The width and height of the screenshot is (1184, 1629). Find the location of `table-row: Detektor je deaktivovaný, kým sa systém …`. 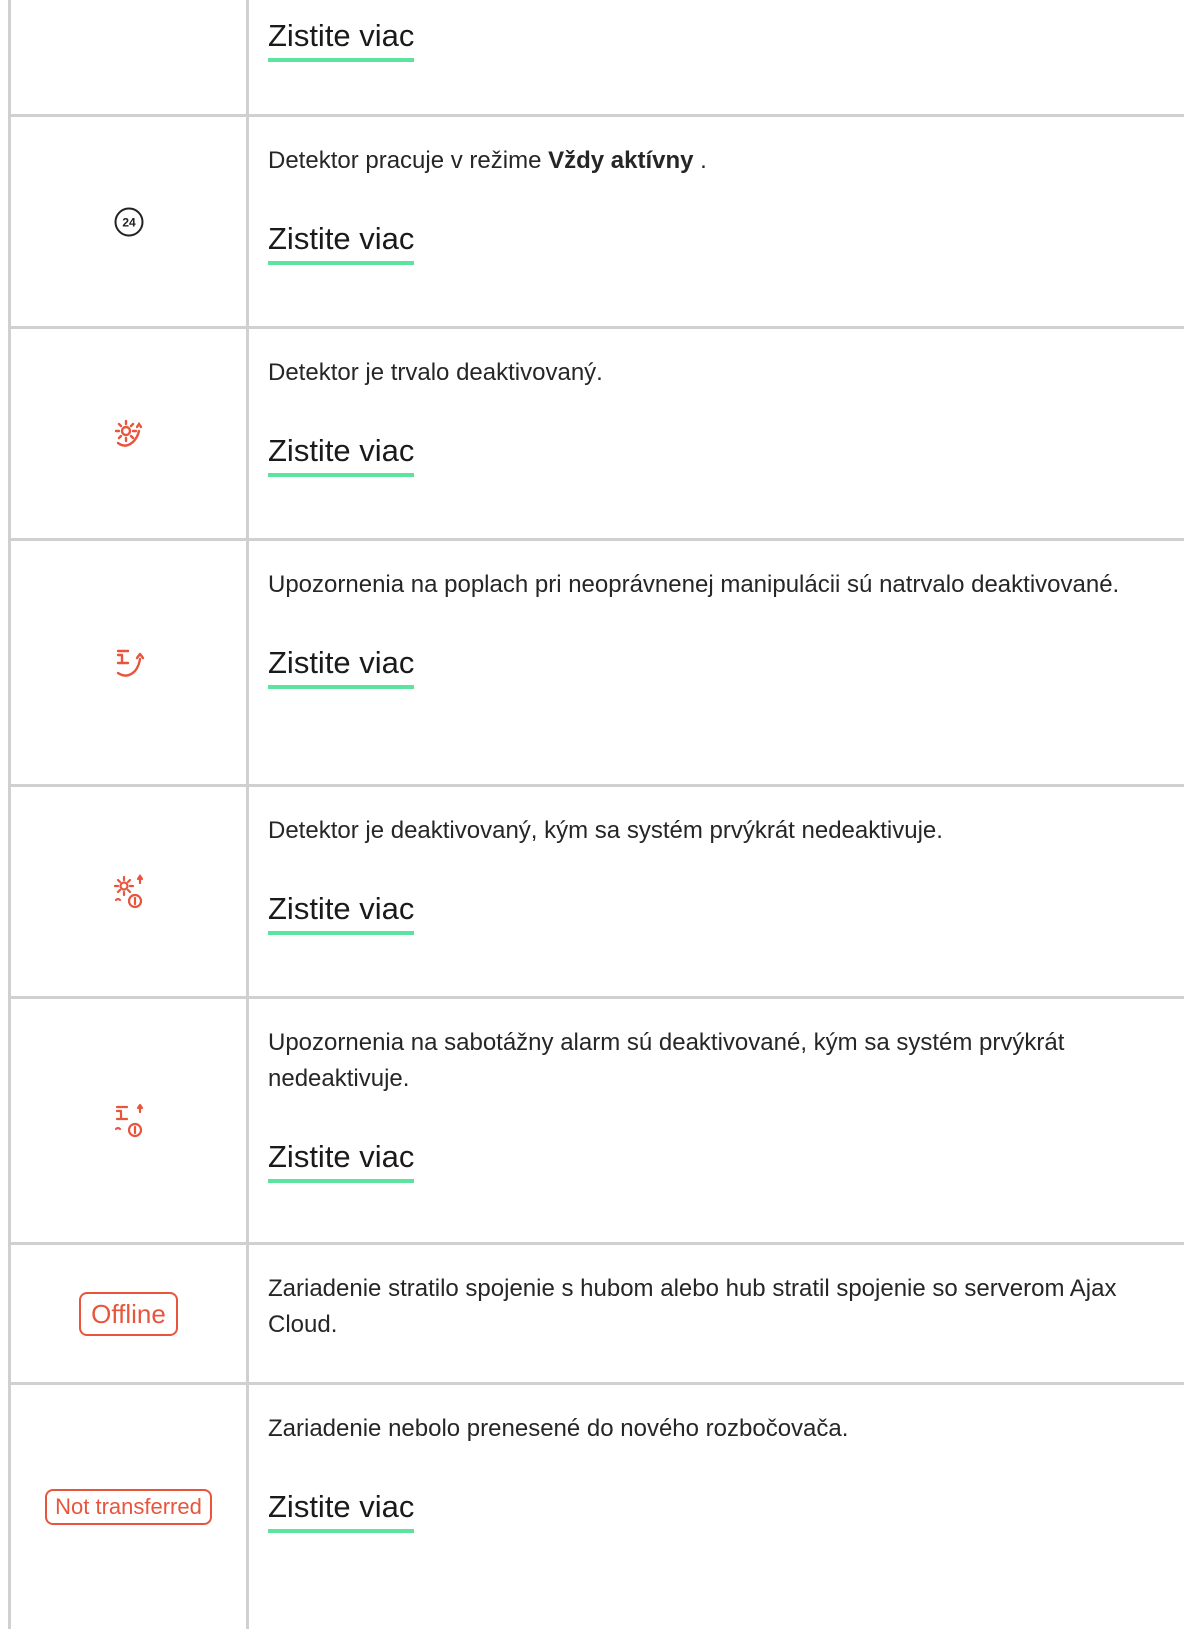

table-row: Detektor je deaktivovaný, kým sa systém … is located at coordinates (592, 891).